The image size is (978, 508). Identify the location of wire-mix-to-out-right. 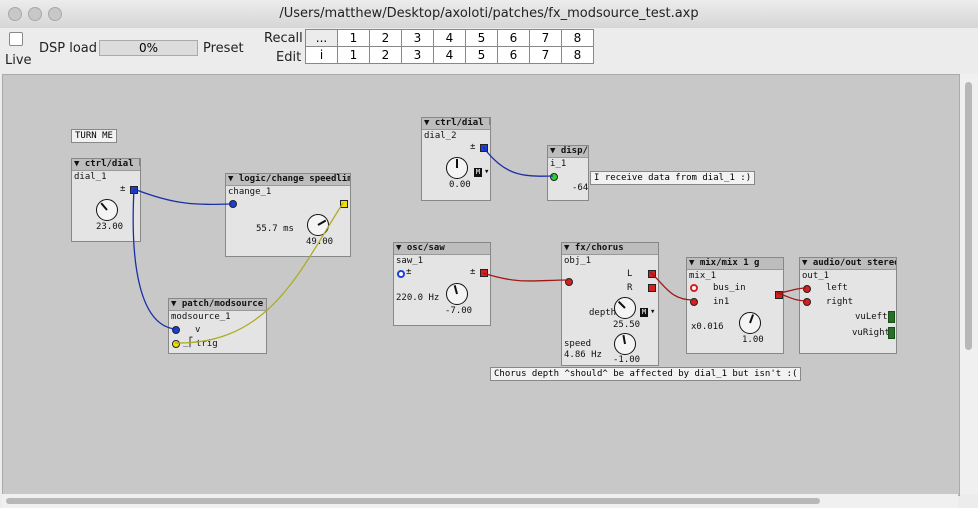
(791, 297).